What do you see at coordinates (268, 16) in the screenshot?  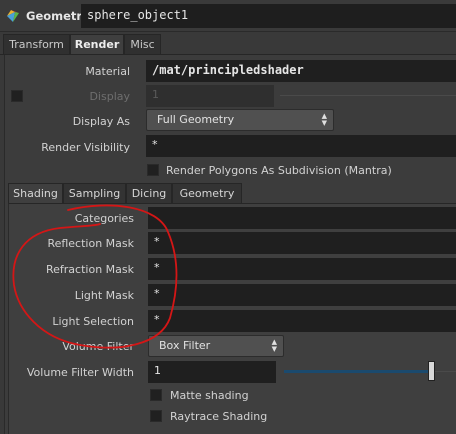 I see `object-name-field: sphere_object1` at bounding box center [268, 16].